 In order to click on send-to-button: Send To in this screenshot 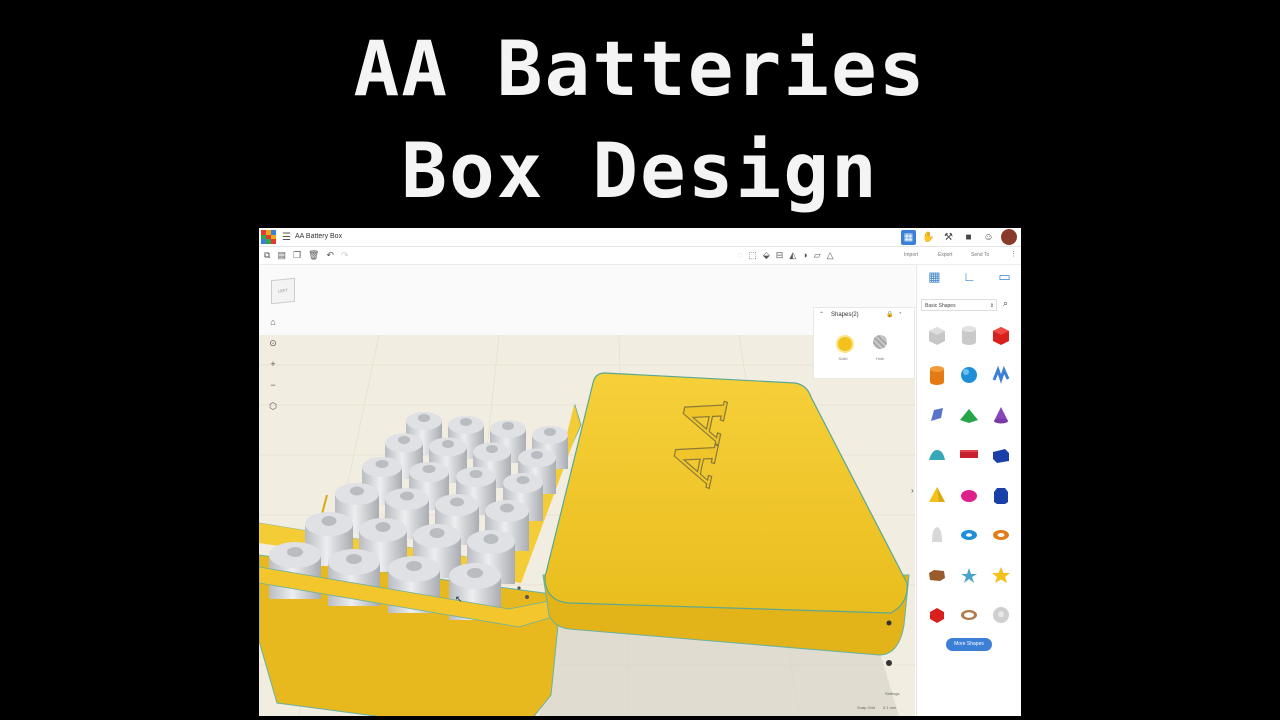, I will do `click(980, 255)`.